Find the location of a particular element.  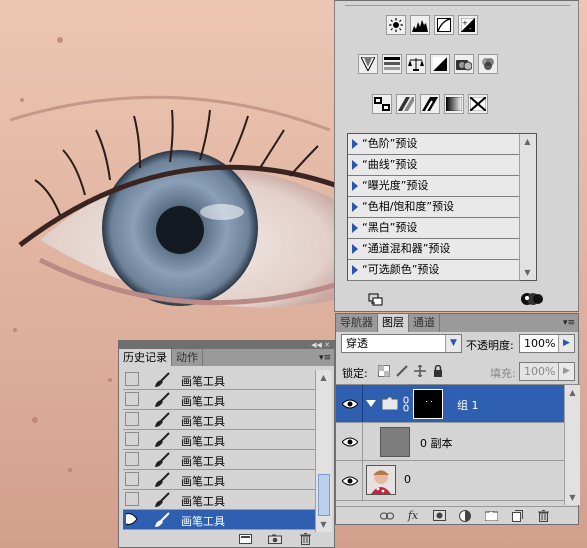

create-snapshot-camera-icon is located at coordinates (275, 539).